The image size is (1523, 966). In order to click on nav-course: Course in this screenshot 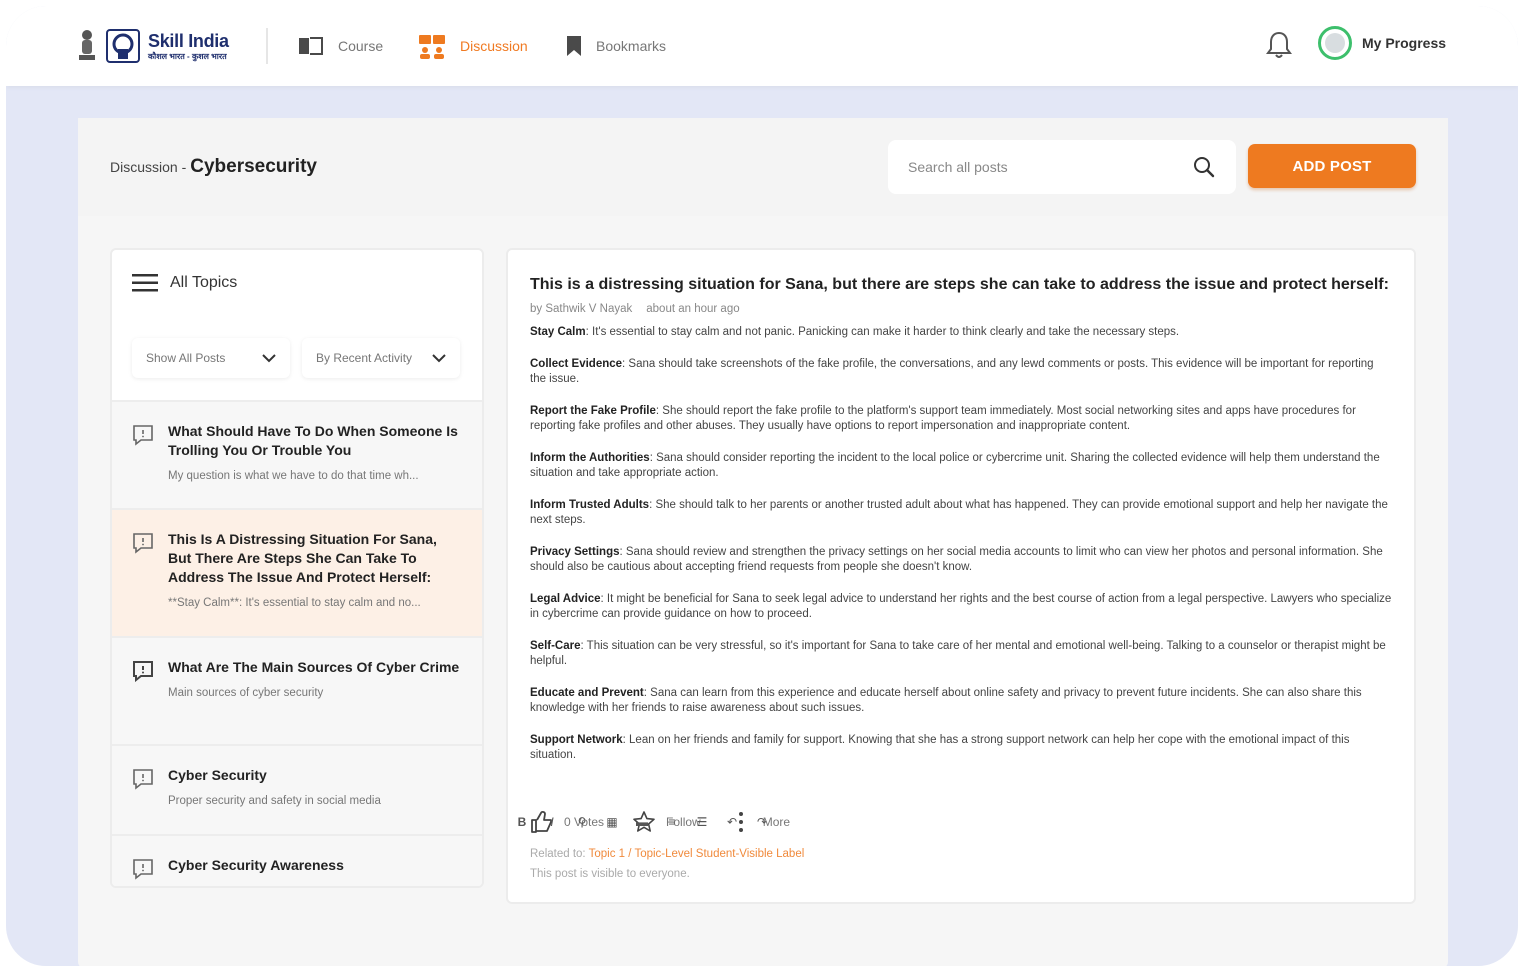, I will do `click(340, 46)`.